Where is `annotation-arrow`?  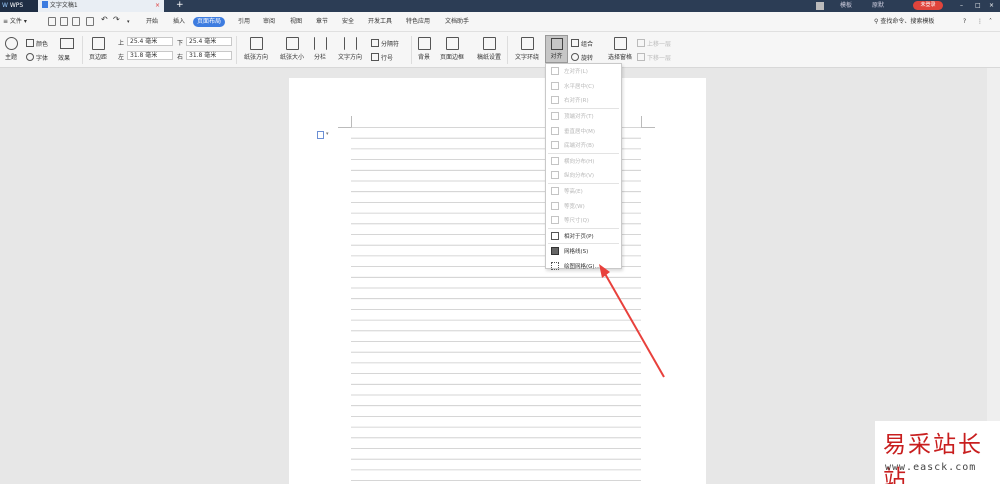 annotation-arrow is located at coordinates (632, 321).